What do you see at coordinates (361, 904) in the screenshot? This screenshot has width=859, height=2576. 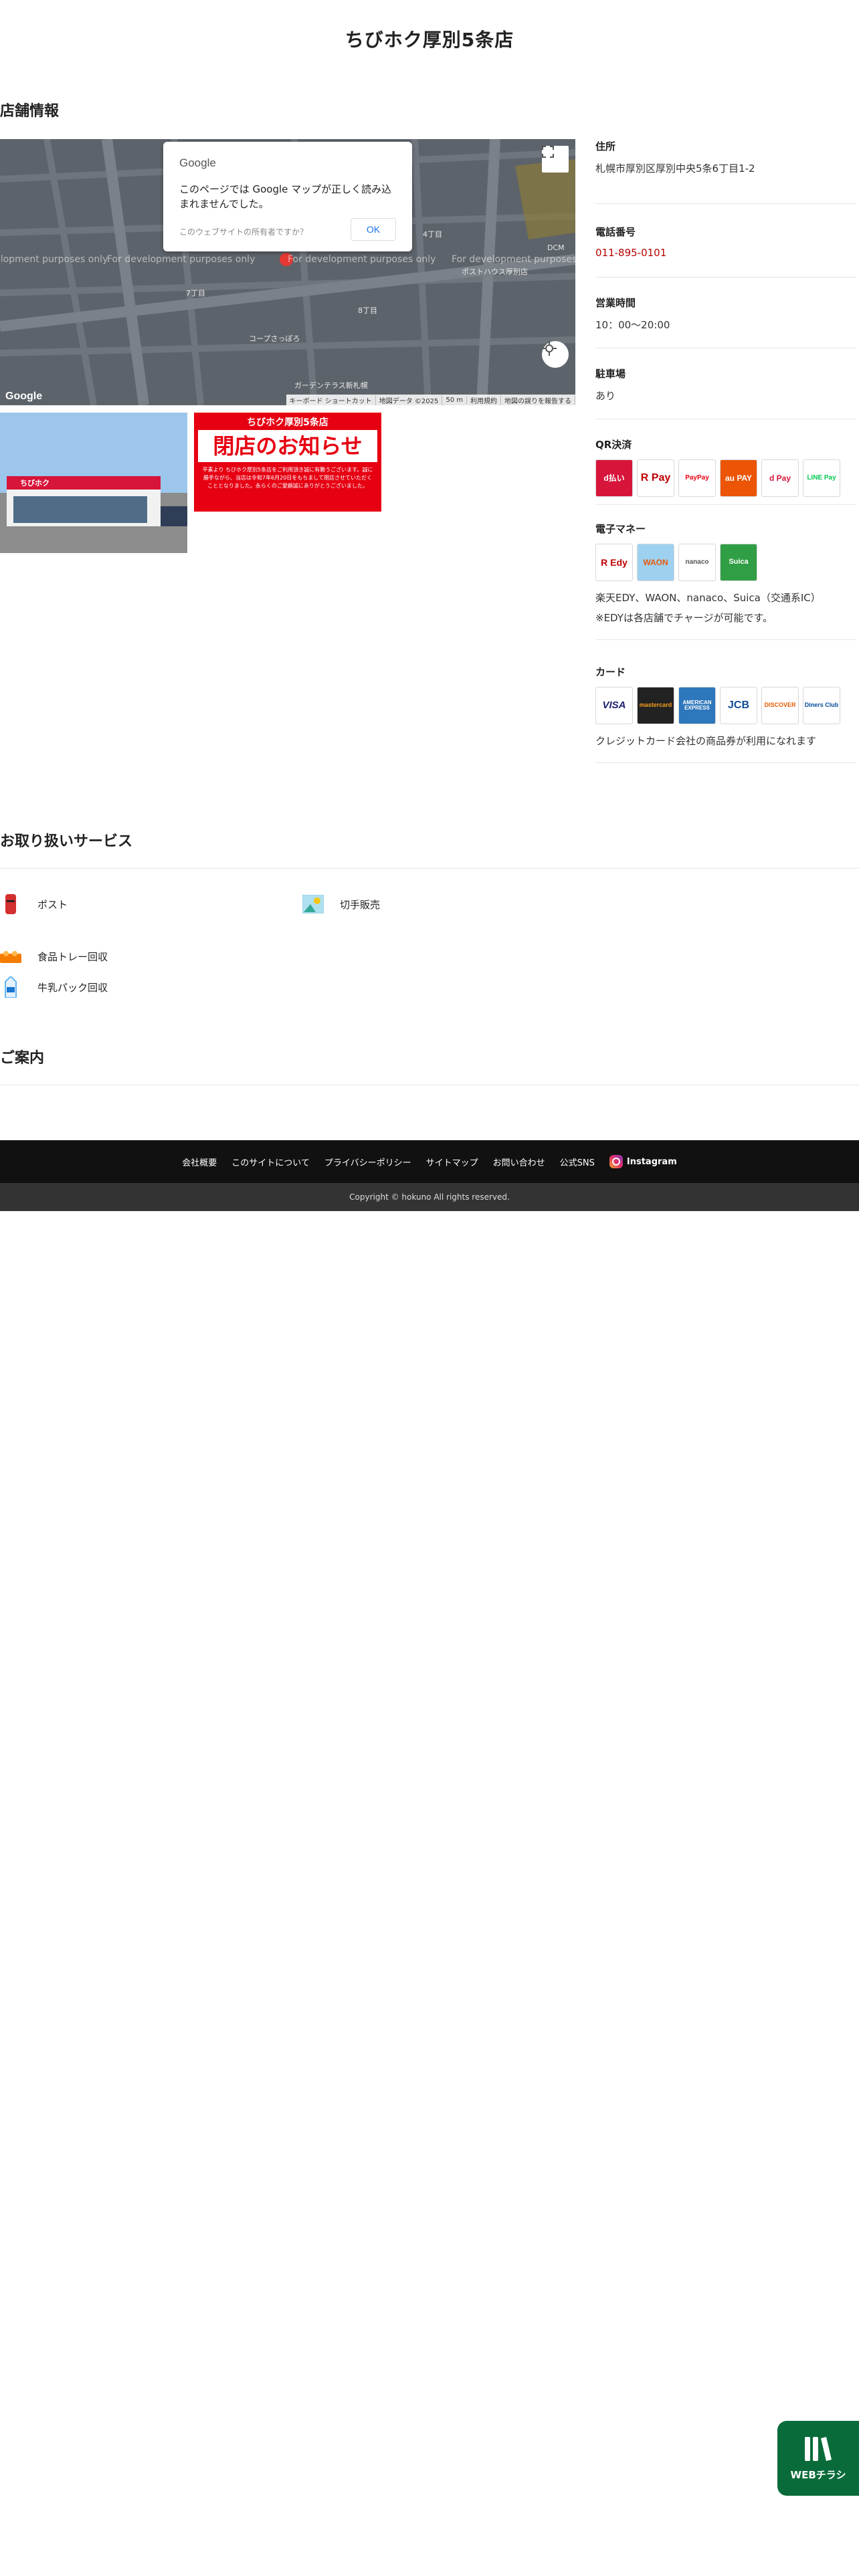 I see `service-label: 切手販売` at bounding box center [361, 904].